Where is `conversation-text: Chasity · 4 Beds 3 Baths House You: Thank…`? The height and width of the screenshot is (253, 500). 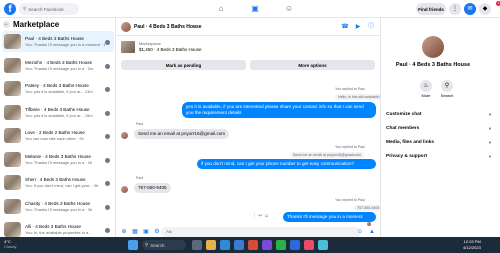 conversation-text: Chasity · 4 Beds 3 Baths House You: Thank… is located at coordinates (65, 206).